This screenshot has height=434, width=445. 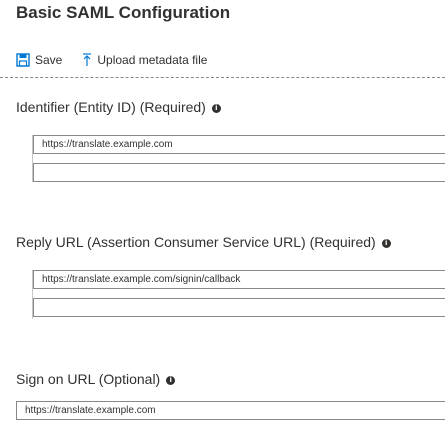 I want to click on identifier-label: Identifier (Entity ID) (Required) i, so click(x=118, y=107).